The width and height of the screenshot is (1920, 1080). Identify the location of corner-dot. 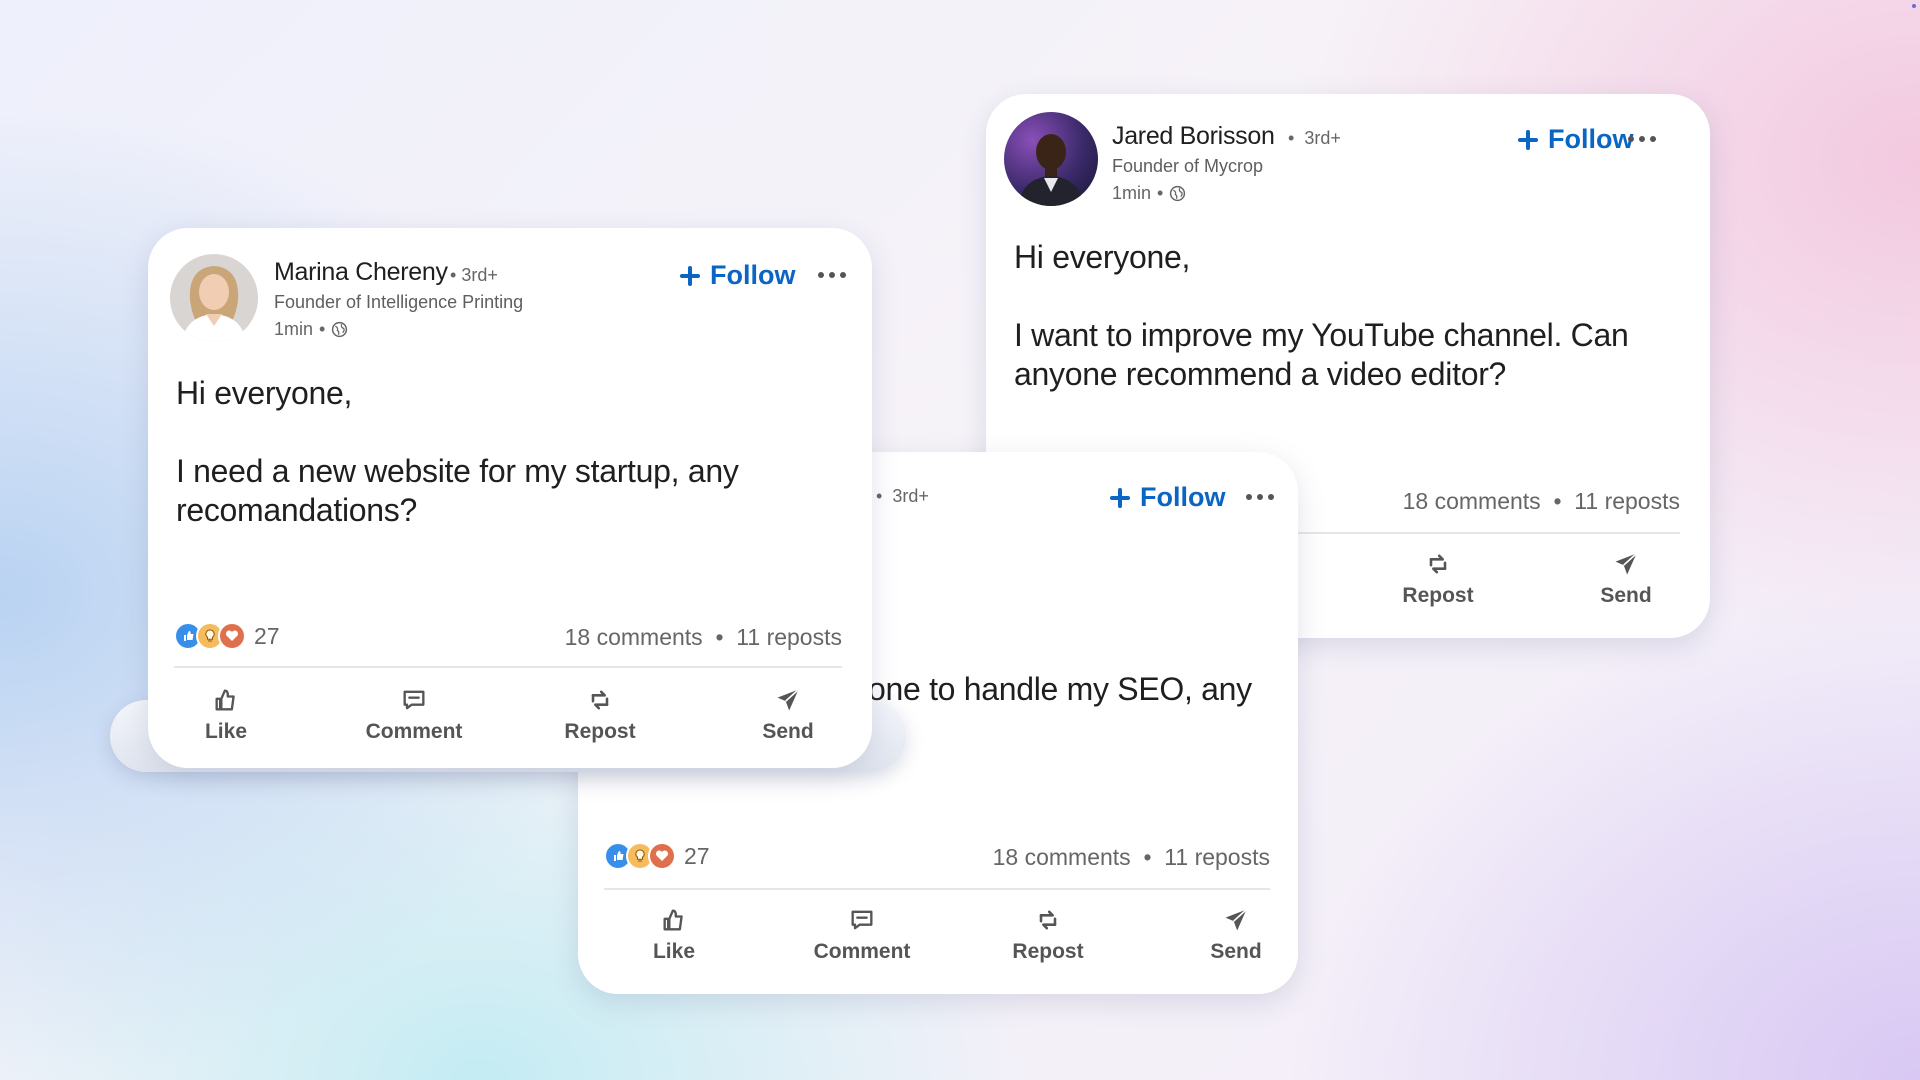
(1914, 6).